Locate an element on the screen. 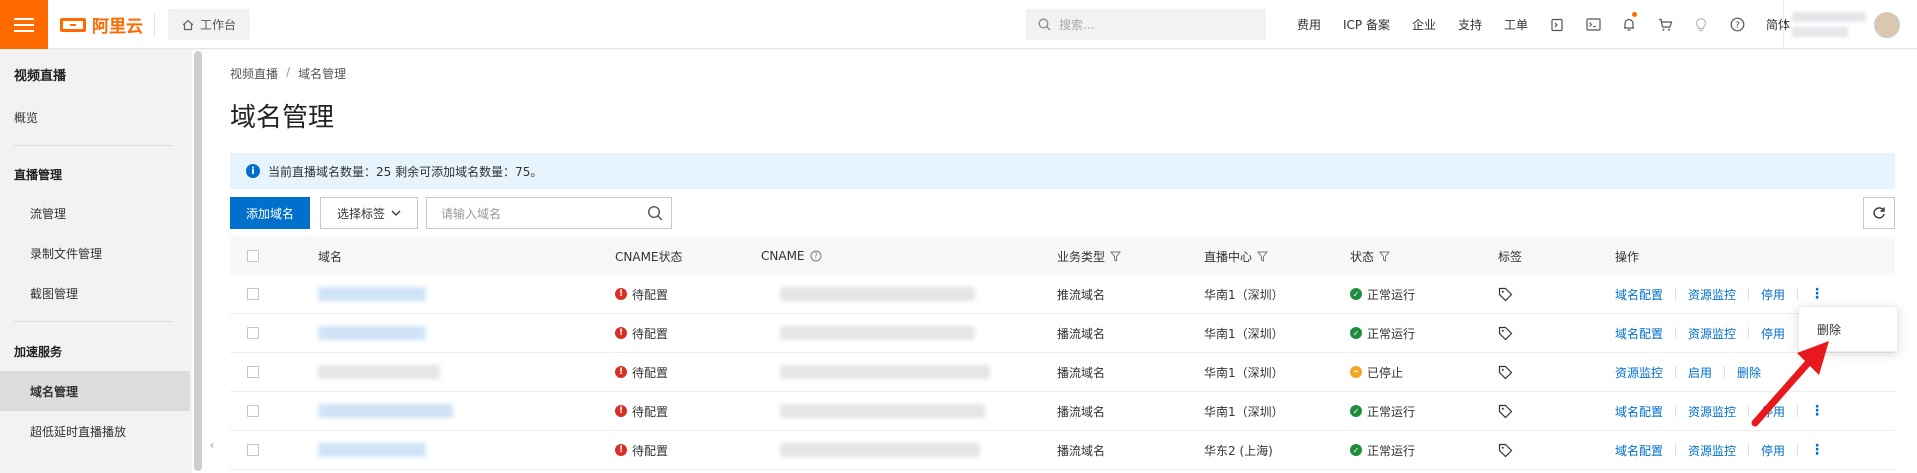  search-icon is located at coordinates (655, 213).